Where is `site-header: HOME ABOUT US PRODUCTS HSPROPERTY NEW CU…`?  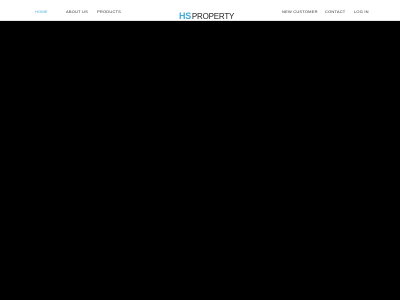
site-header: HOME ABOUT US PRODUCTS HSPROPERTY NEW CU… is located at coordinates (200, 10).